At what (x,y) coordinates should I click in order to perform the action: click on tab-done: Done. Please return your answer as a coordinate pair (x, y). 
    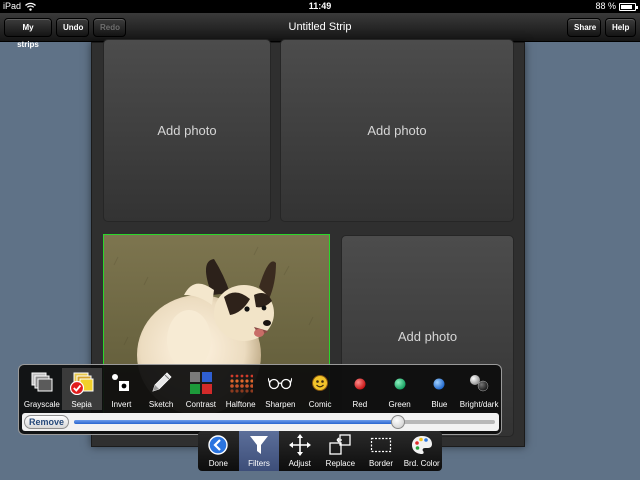
    Looking at the image, I should click on (218, 451).